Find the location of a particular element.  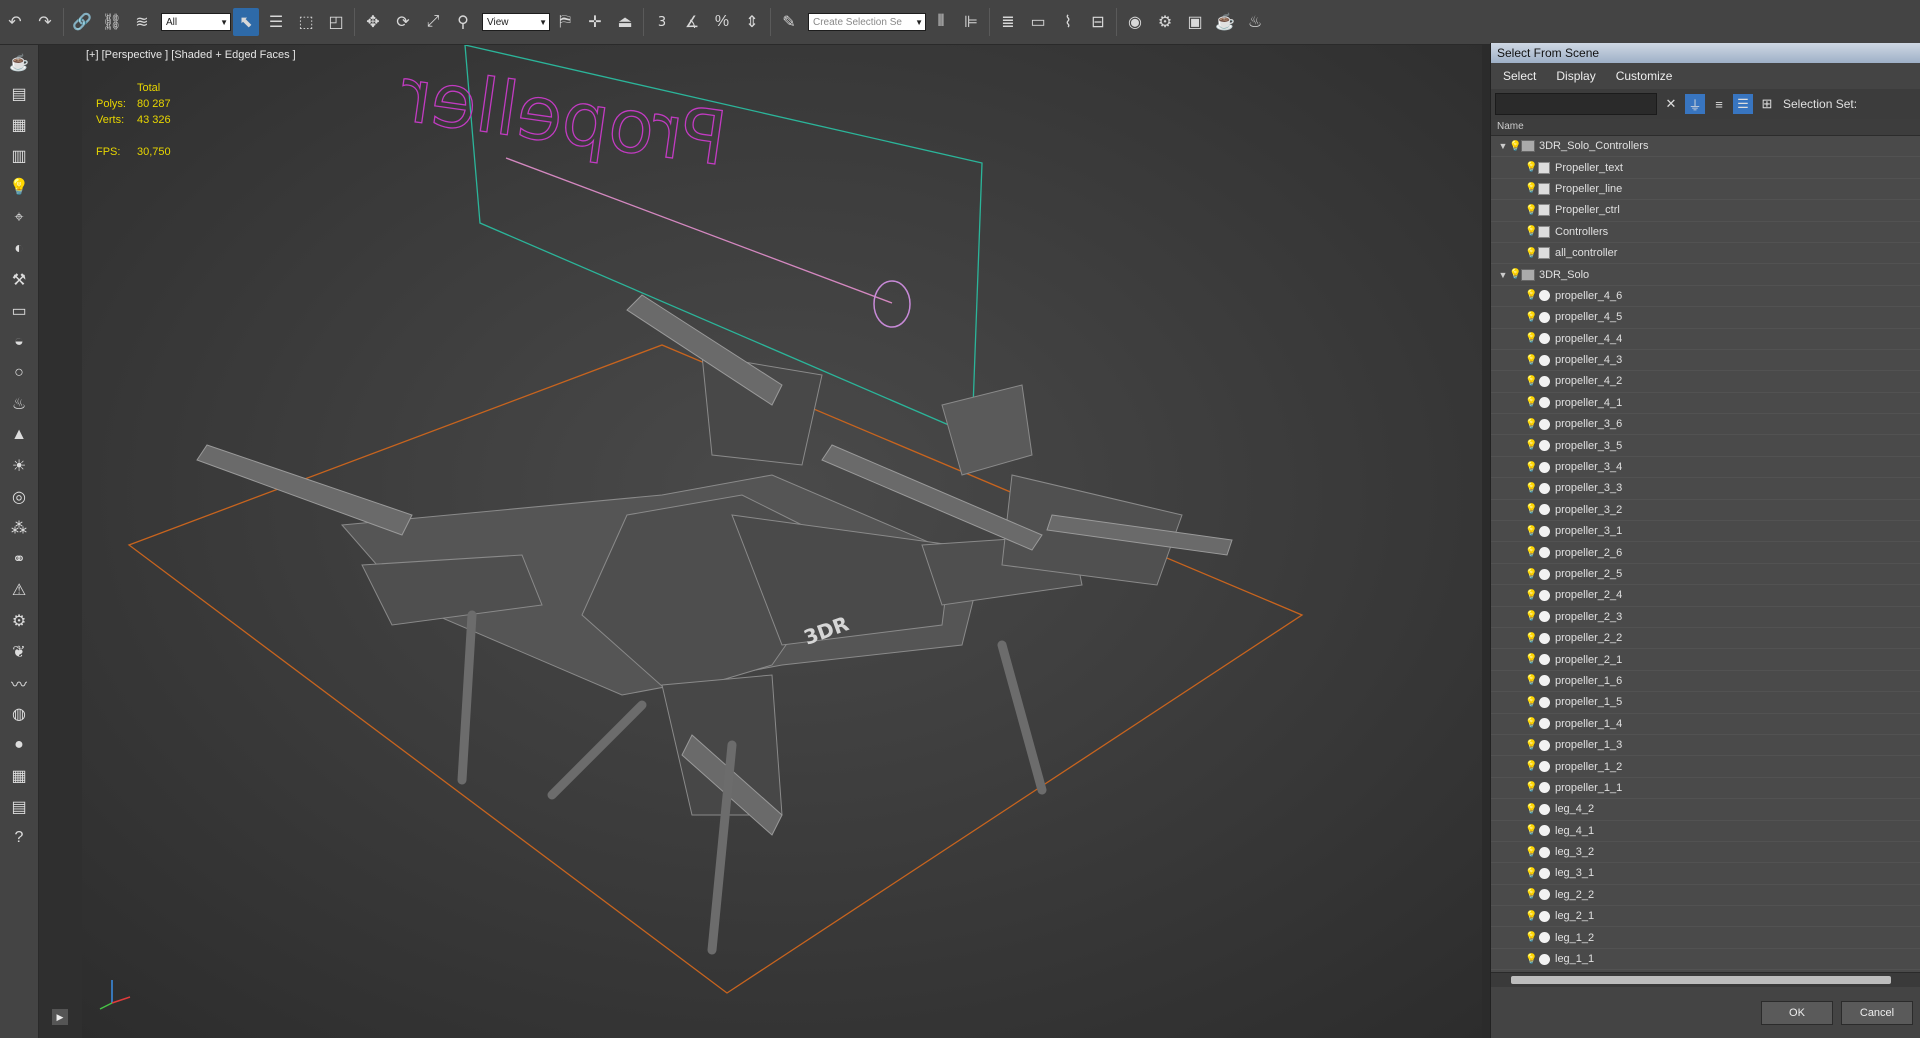

tree-object-row: 💡 propeller_1_4 is located at coordinates (1705, 724).